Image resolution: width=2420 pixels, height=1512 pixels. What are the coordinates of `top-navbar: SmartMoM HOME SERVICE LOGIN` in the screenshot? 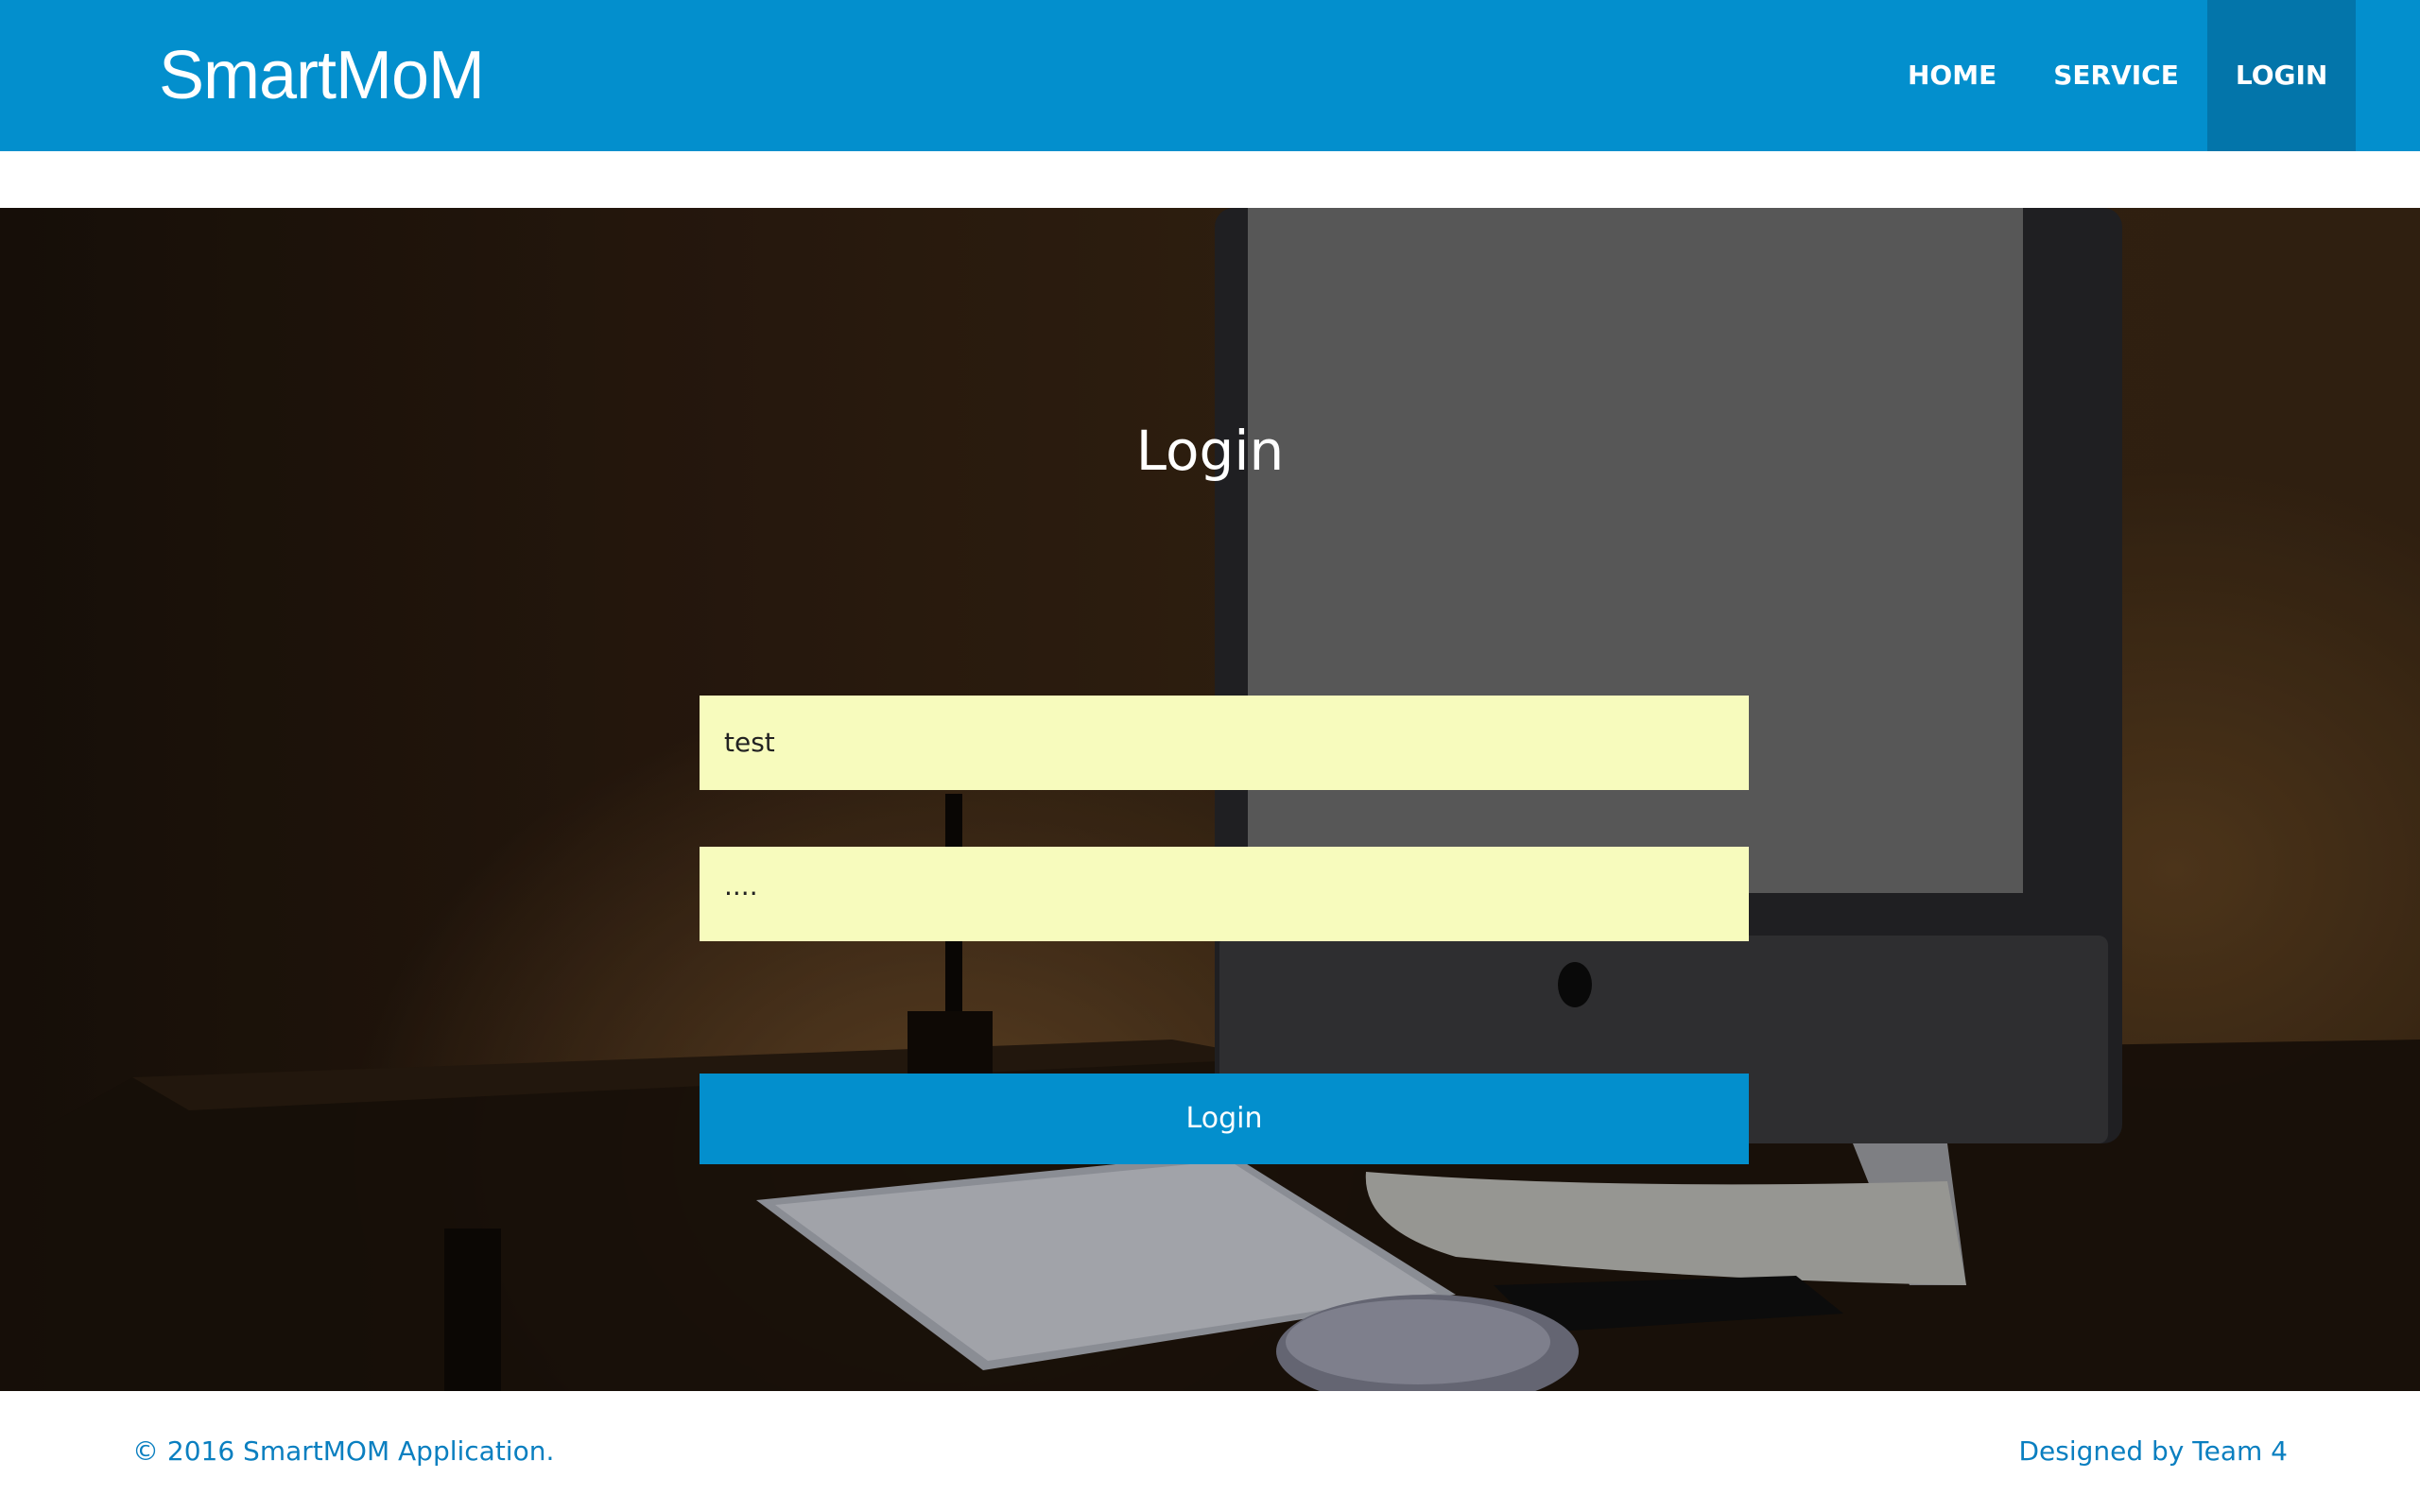 It's located at (1210, 75).